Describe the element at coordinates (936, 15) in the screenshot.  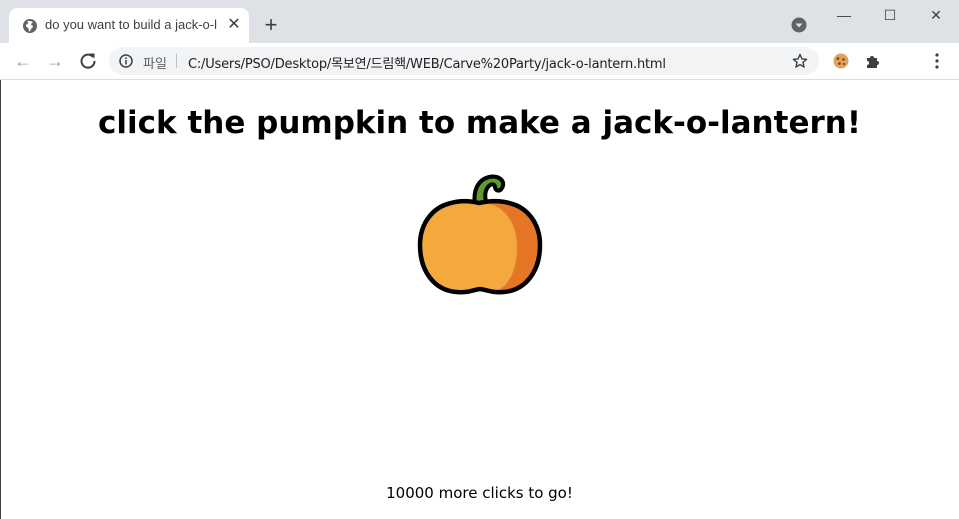
I see `close-window-button: ✕` at that location.